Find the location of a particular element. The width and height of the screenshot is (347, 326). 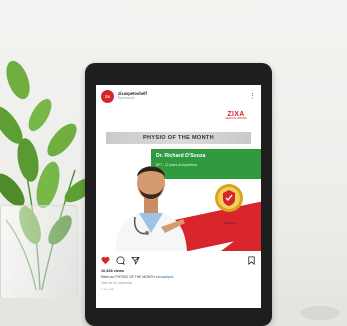

view-comments-link: View all 56 comments is located at coordinates (116, 283).